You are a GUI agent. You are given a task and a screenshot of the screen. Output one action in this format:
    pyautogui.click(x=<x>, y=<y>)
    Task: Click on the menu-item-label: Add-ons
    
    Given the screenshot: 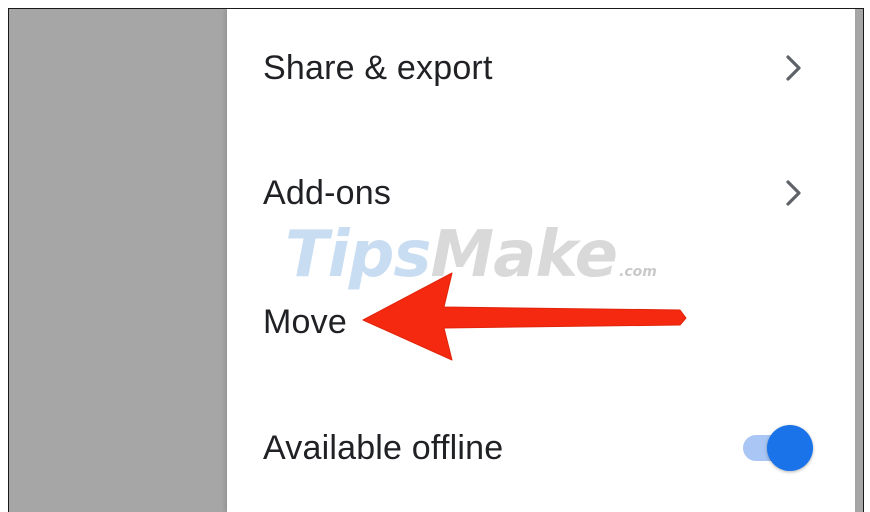 What is the action you would take?
    pyautogui.click(x=327, y=192)
    